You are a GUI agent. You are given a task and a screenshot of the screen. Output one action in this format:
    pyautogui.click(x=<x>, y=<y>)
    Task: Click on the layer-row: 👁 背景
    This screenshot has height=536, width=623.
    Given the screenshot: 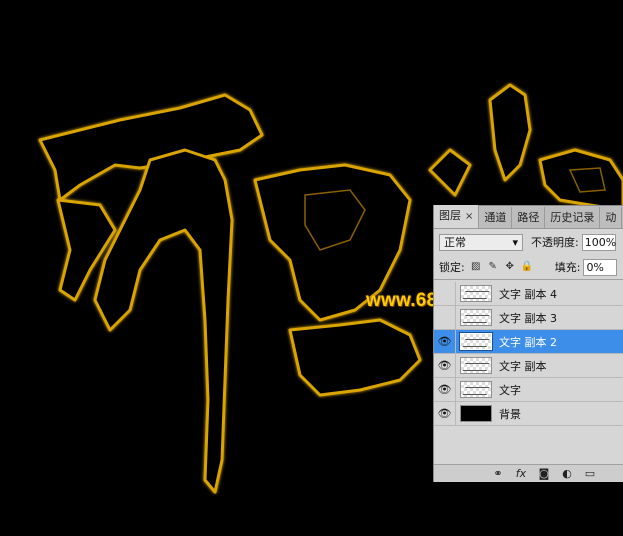 What is the action you would take?
    pyautogui.click(x=528, y=414)
    